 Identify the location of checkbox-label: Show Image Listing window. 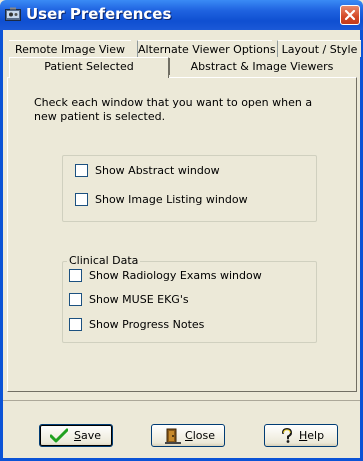
(171, 199).